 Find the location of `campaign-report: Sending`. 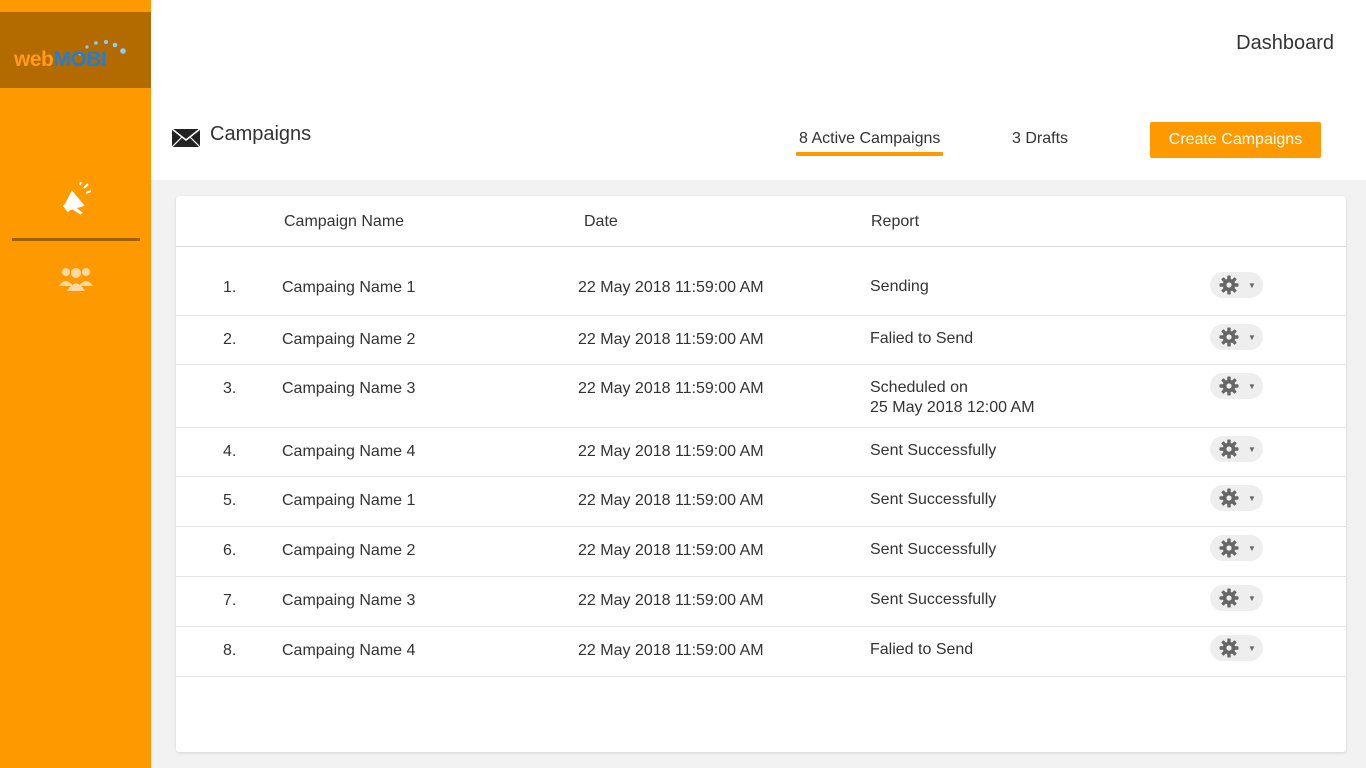

campaign-report: Sending is located at coordinates (899, 287).